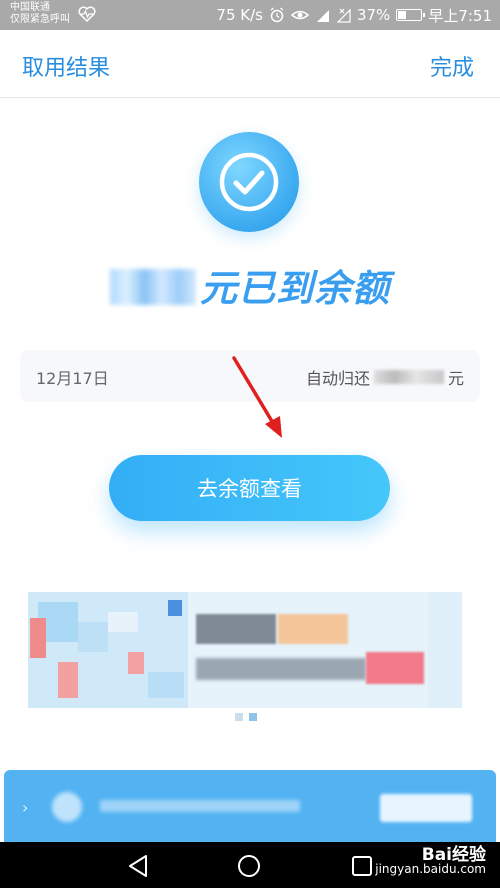 This screenshot has width=500, height=888. I want to click on promo-banner, so click(245, 650).